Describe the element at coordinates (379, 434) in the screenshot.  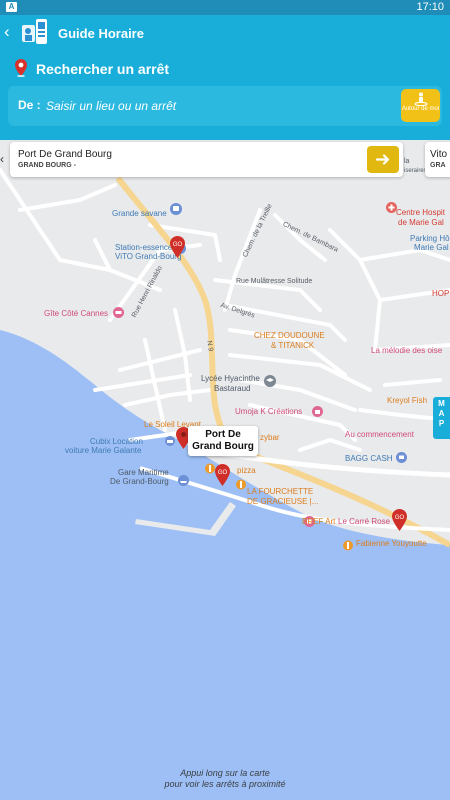
I see `map-label-au-commencement: Au commencement` at that location.